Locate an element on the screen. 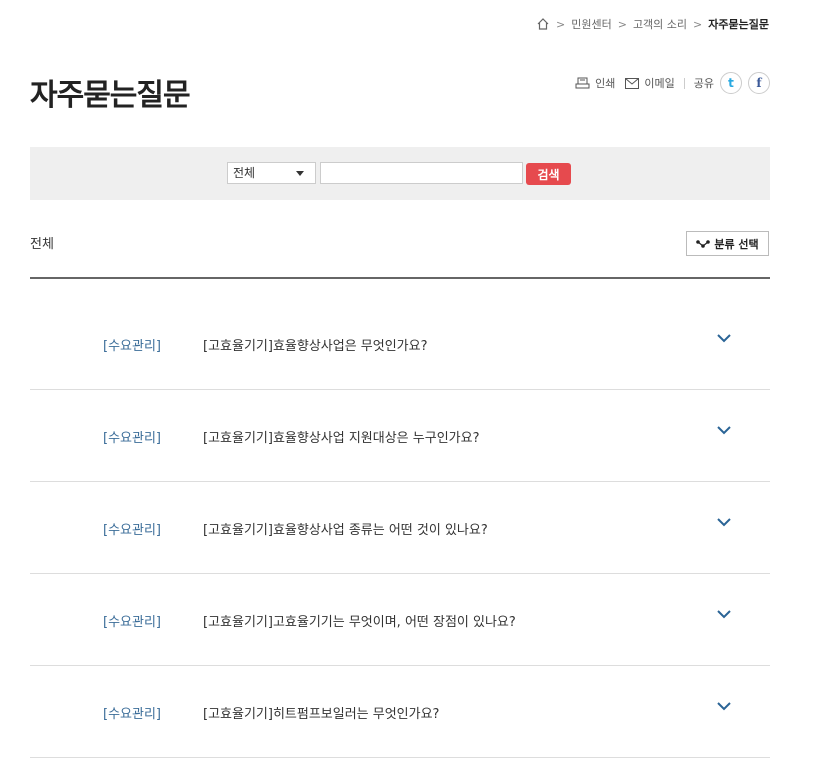  print-icon is located at coordinates (582, 83).